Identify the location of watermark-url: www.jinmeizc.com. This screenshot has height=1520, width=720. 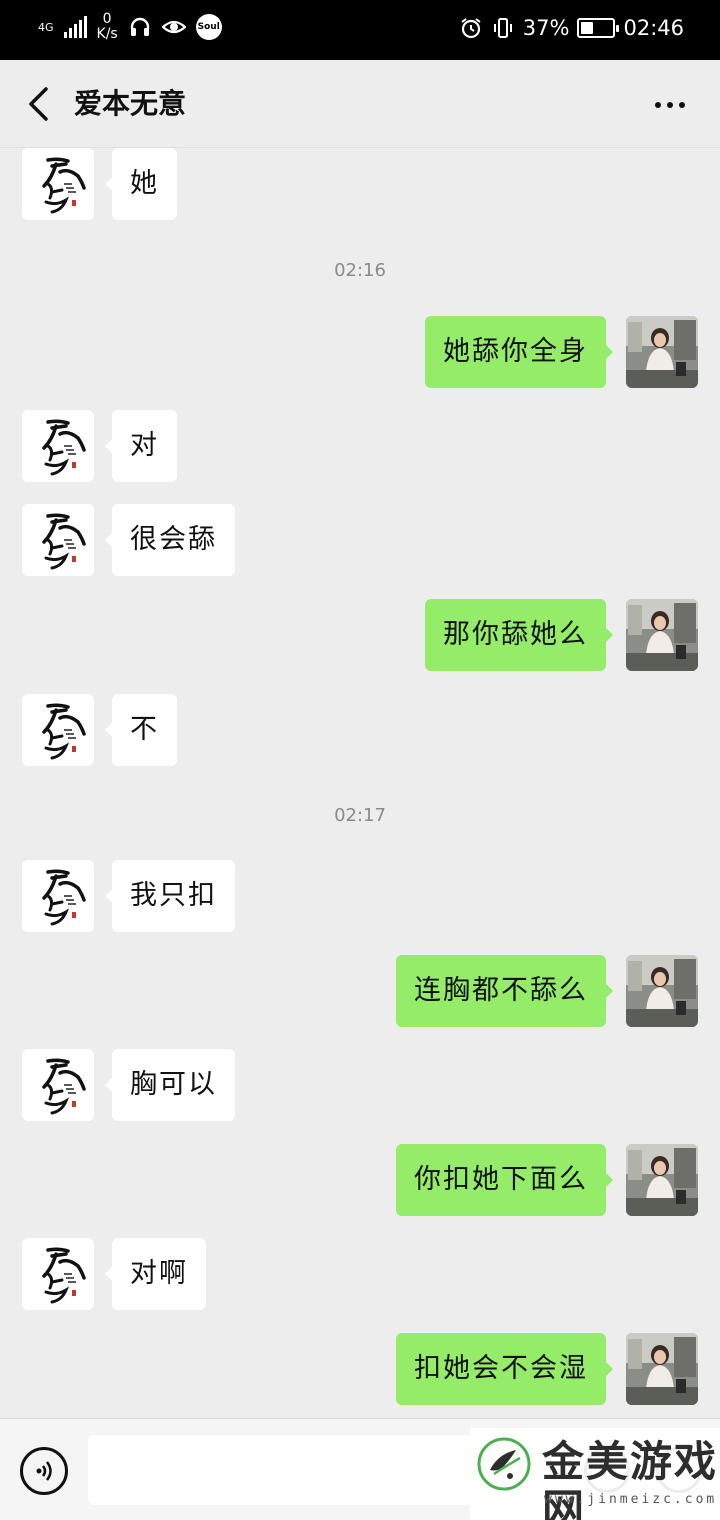
(631, 1499).